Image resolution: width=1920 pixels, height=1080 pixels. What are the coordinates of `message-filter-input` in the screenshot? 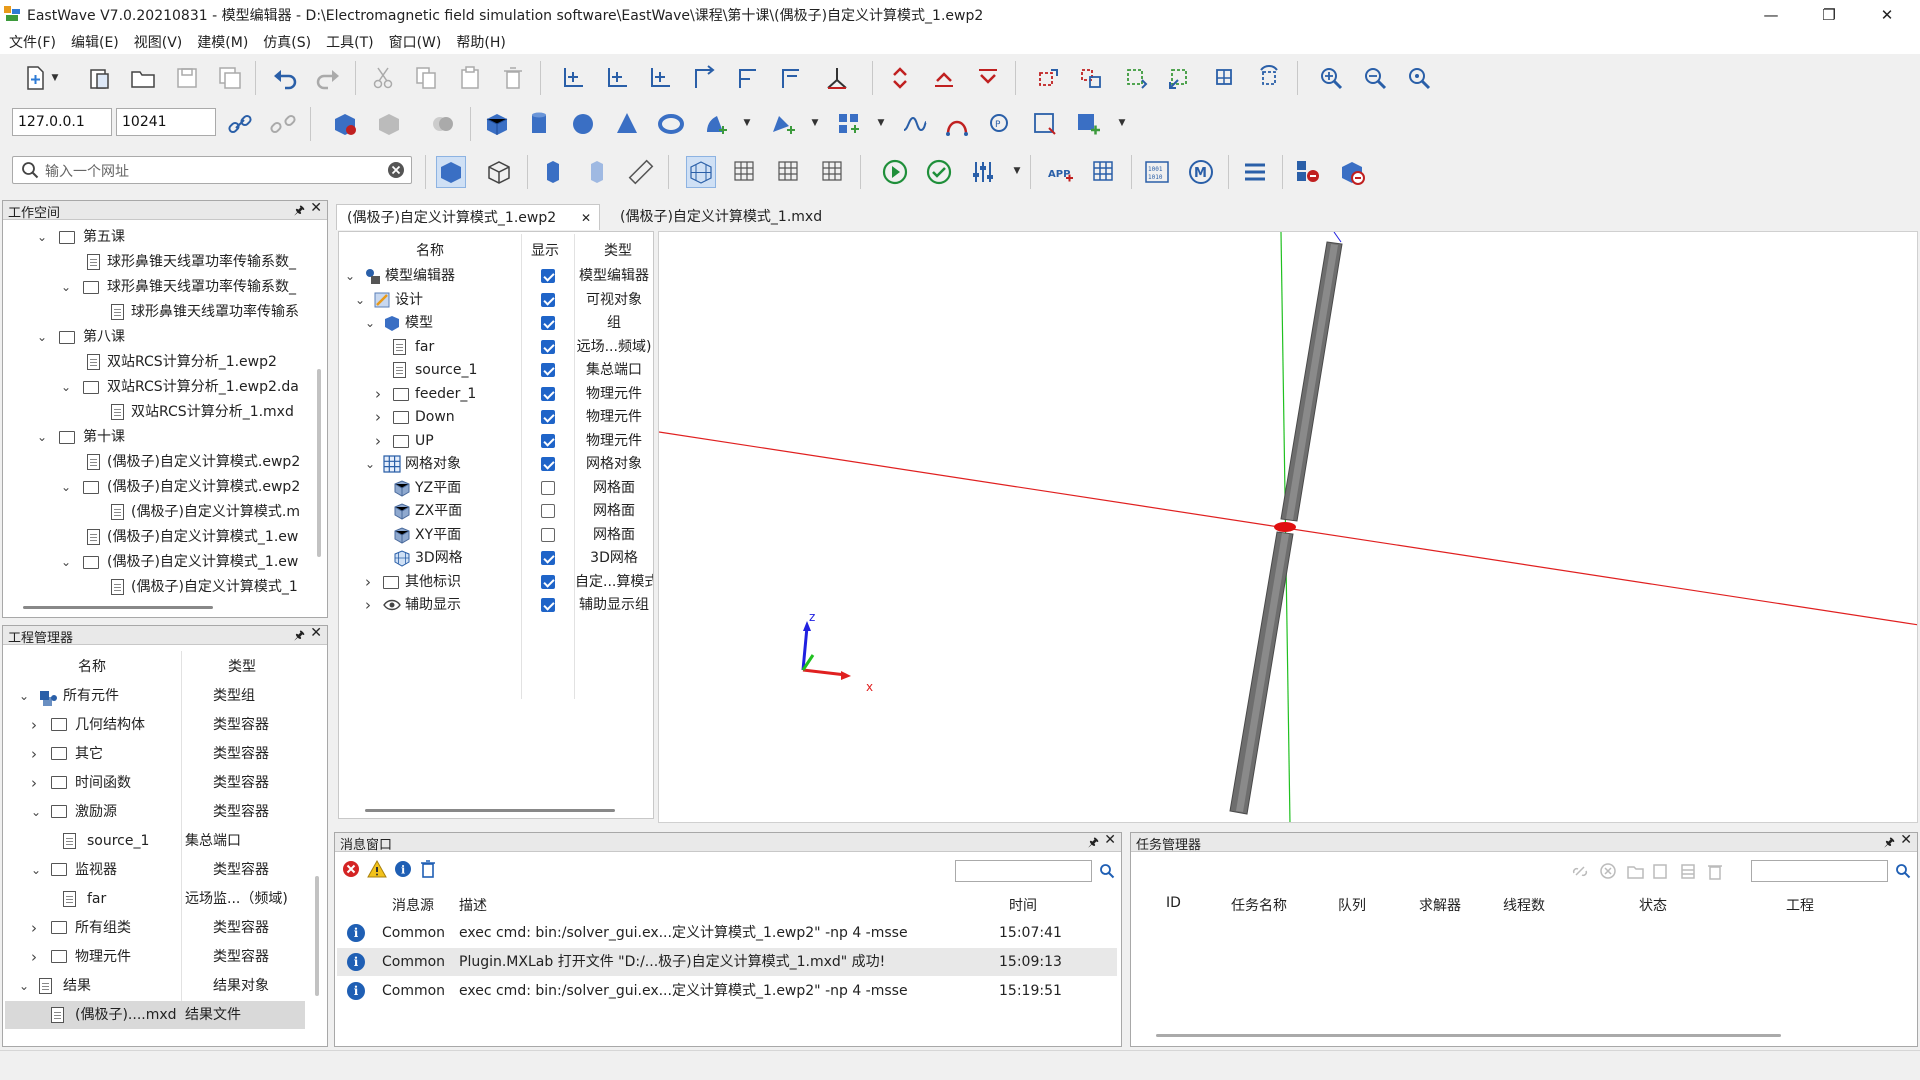 It's located at (1023, 871).